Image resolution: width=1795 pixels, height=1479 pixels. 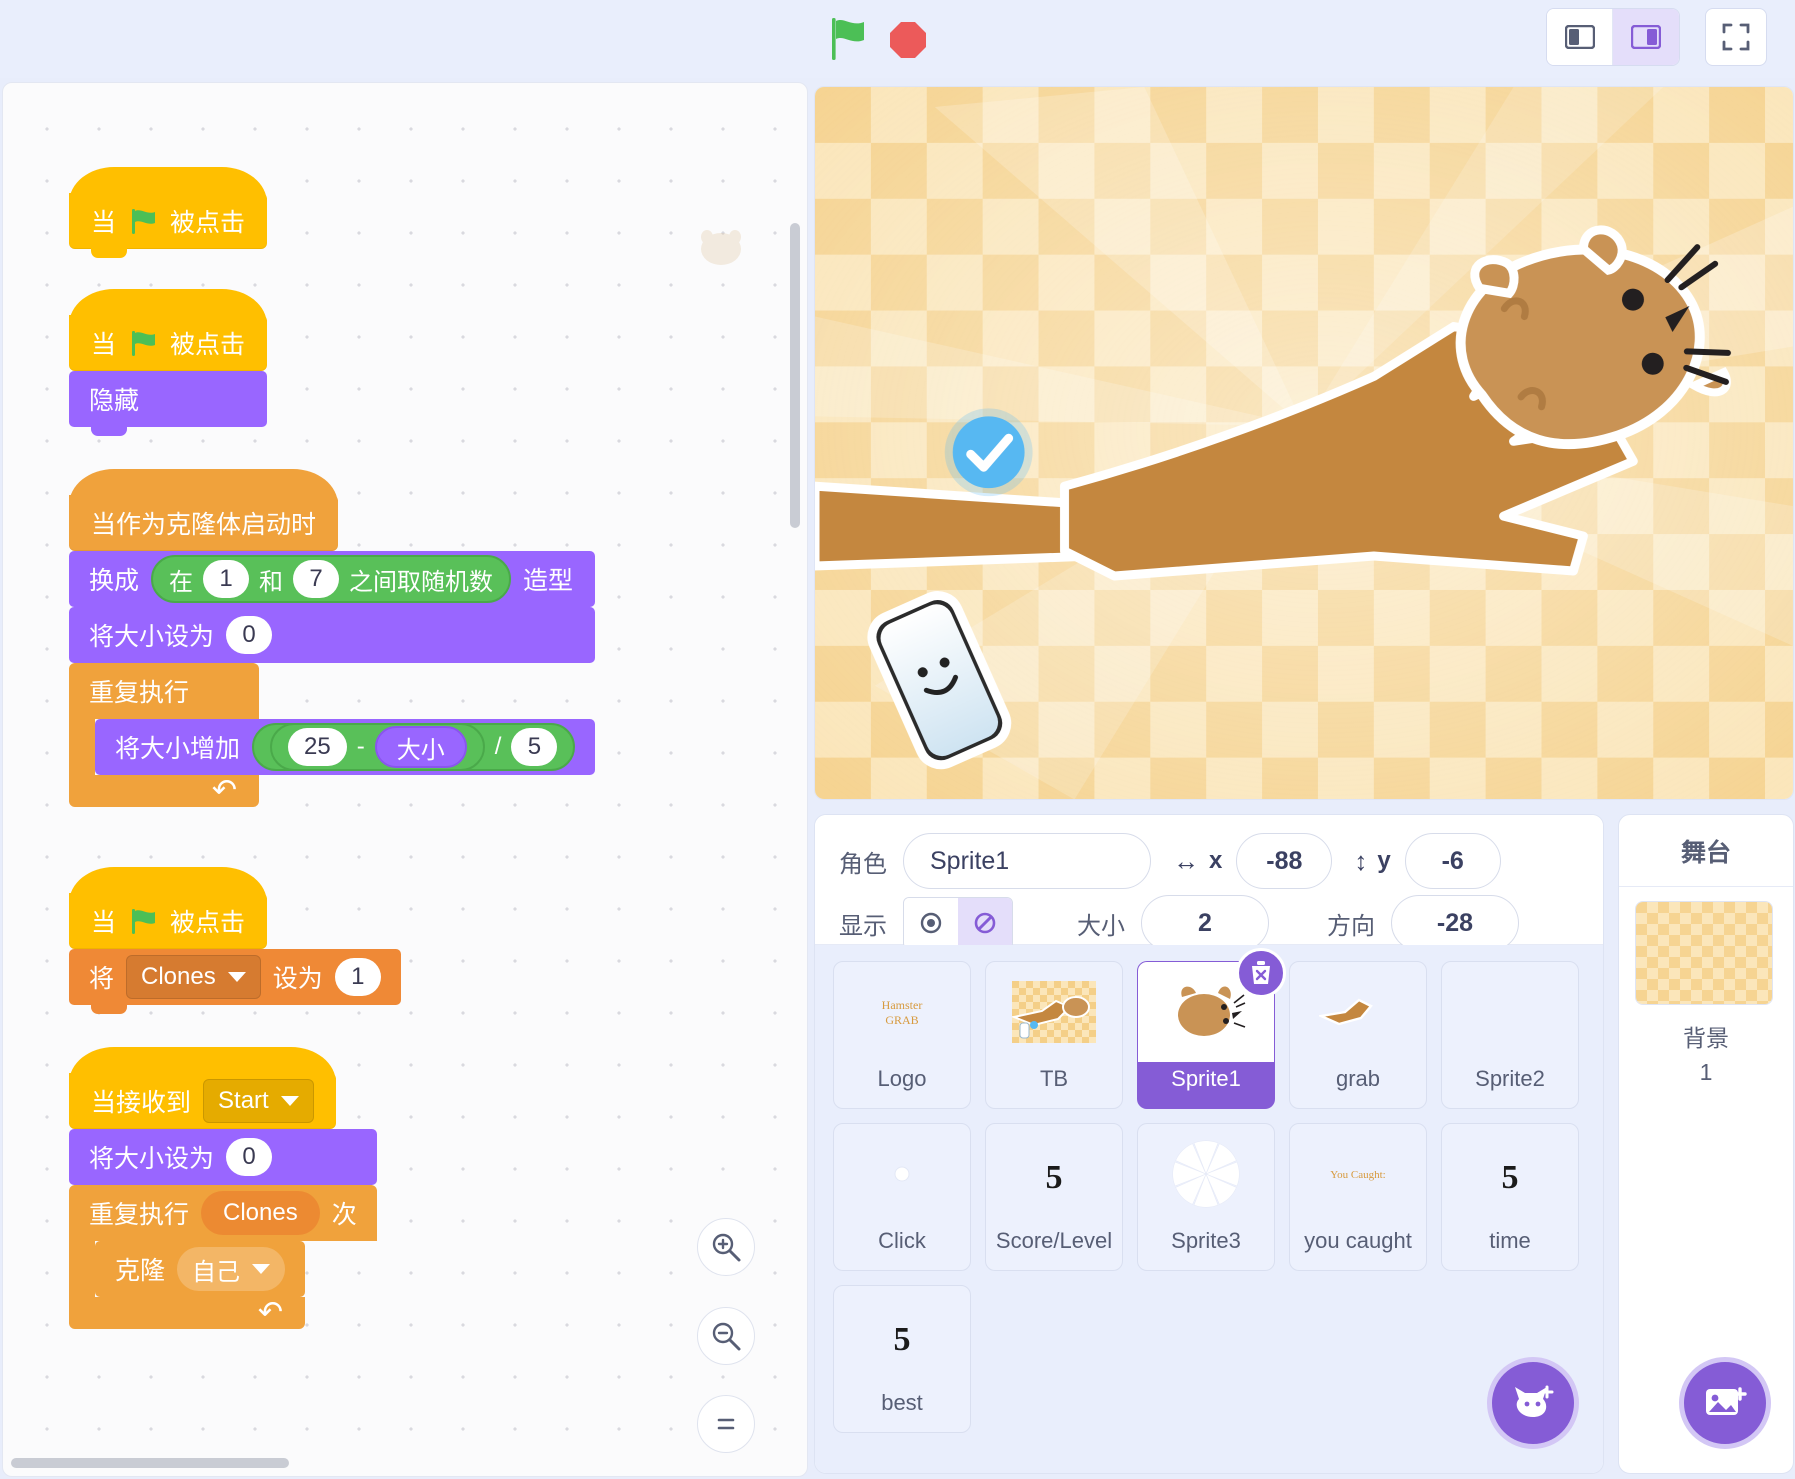 What do you see at coordinates (202, 1088) in the screenshot?
I see `block-when-i-receive: 当接收到 Start` at bounding box center [202, 1088].